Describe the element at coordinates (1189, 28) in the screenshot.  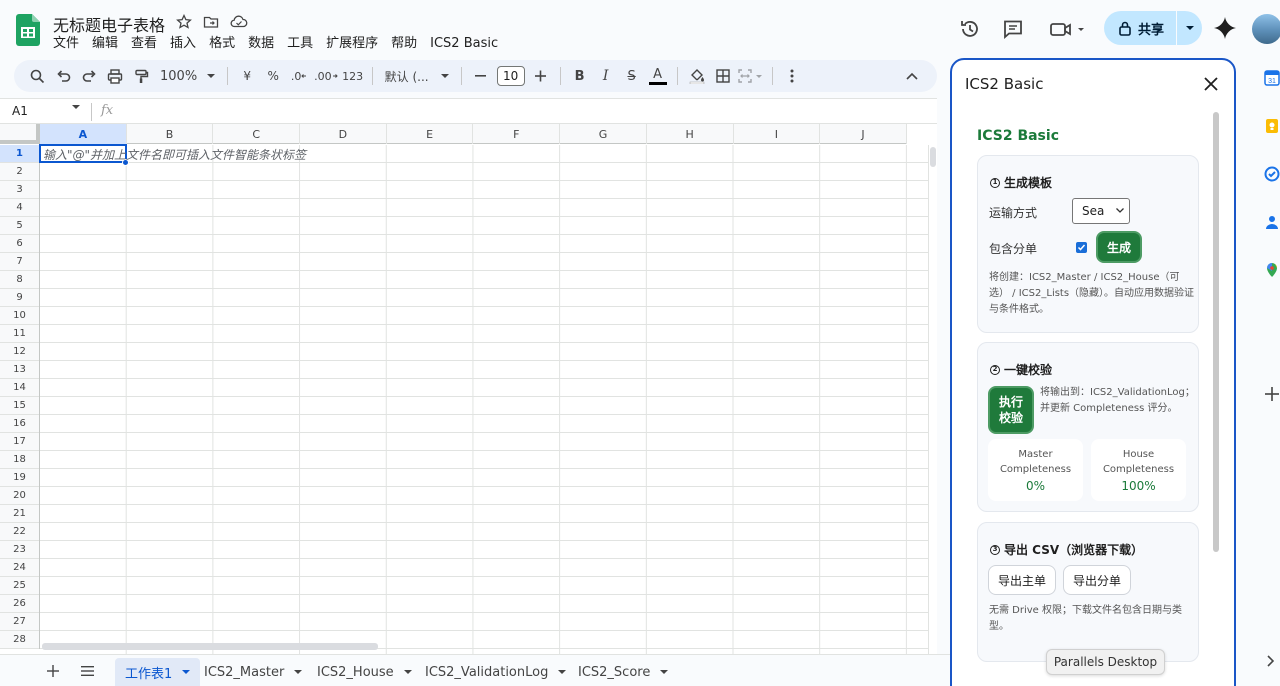
I see `share-dropdown` at that location.